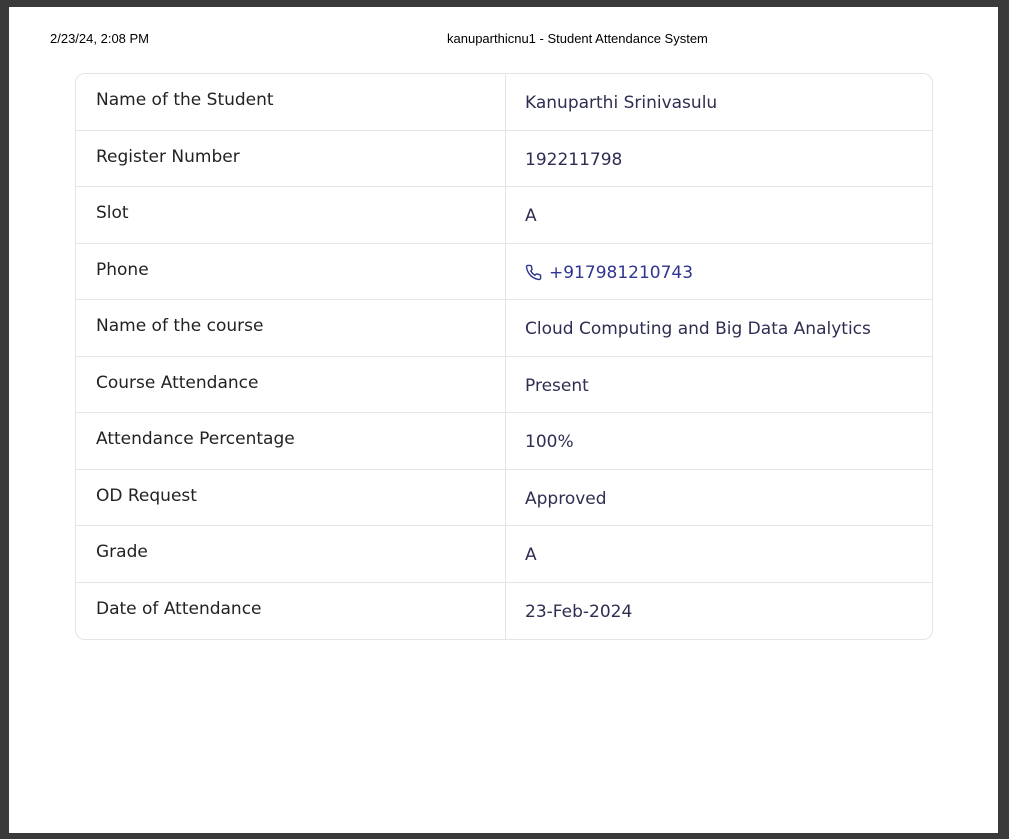 The width and height of the screenshot is (1009, 839). Describe the element at coordinates (291, 610) in the screenshot. I see `date-label: Date of Attendance` at that location.